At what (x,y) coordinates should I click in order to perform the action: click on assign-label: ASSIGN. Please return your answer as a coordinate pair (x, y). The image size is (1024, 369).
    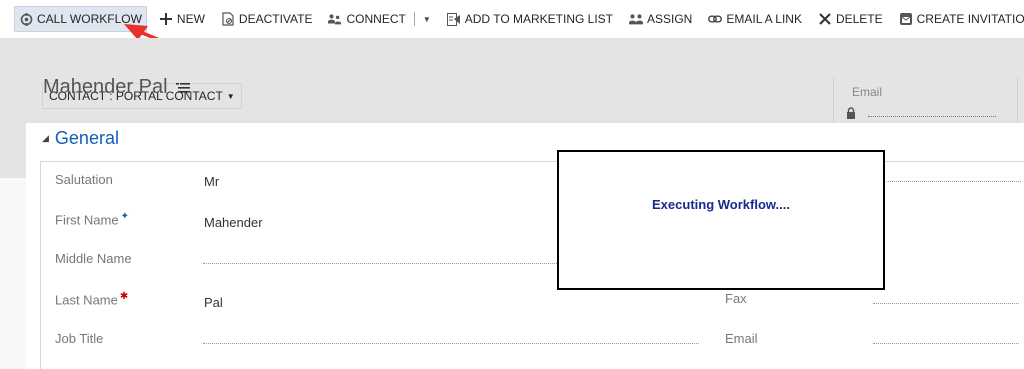
    Looking at the image, I should click on (670, 19).